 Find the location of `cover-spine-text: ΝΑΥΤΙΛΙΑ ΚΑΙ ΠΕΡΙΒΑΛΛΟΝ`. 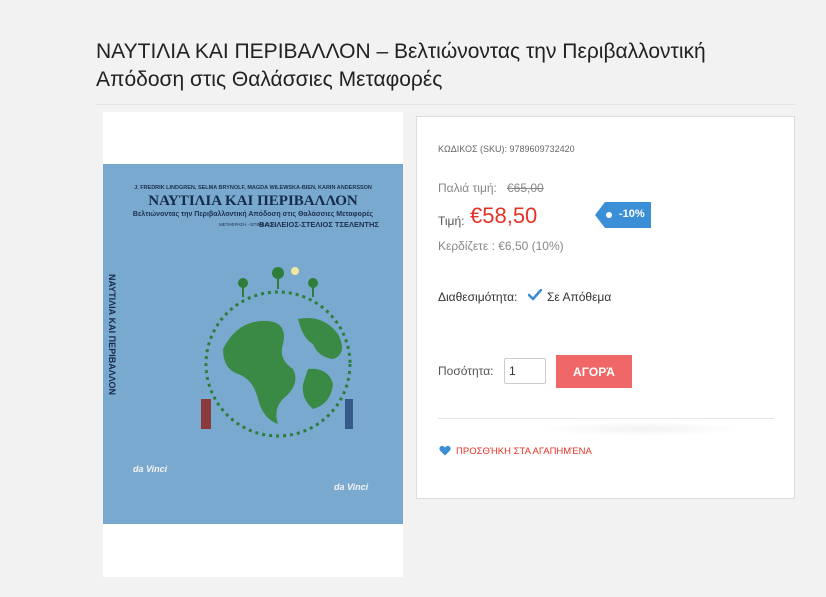

cover-spine-text: ΝΑΥΤΙΛΙΑ ΚΑΙ ΠΕΡΙΒΑΛΛΟΝ is located at coordinates (112, 334).